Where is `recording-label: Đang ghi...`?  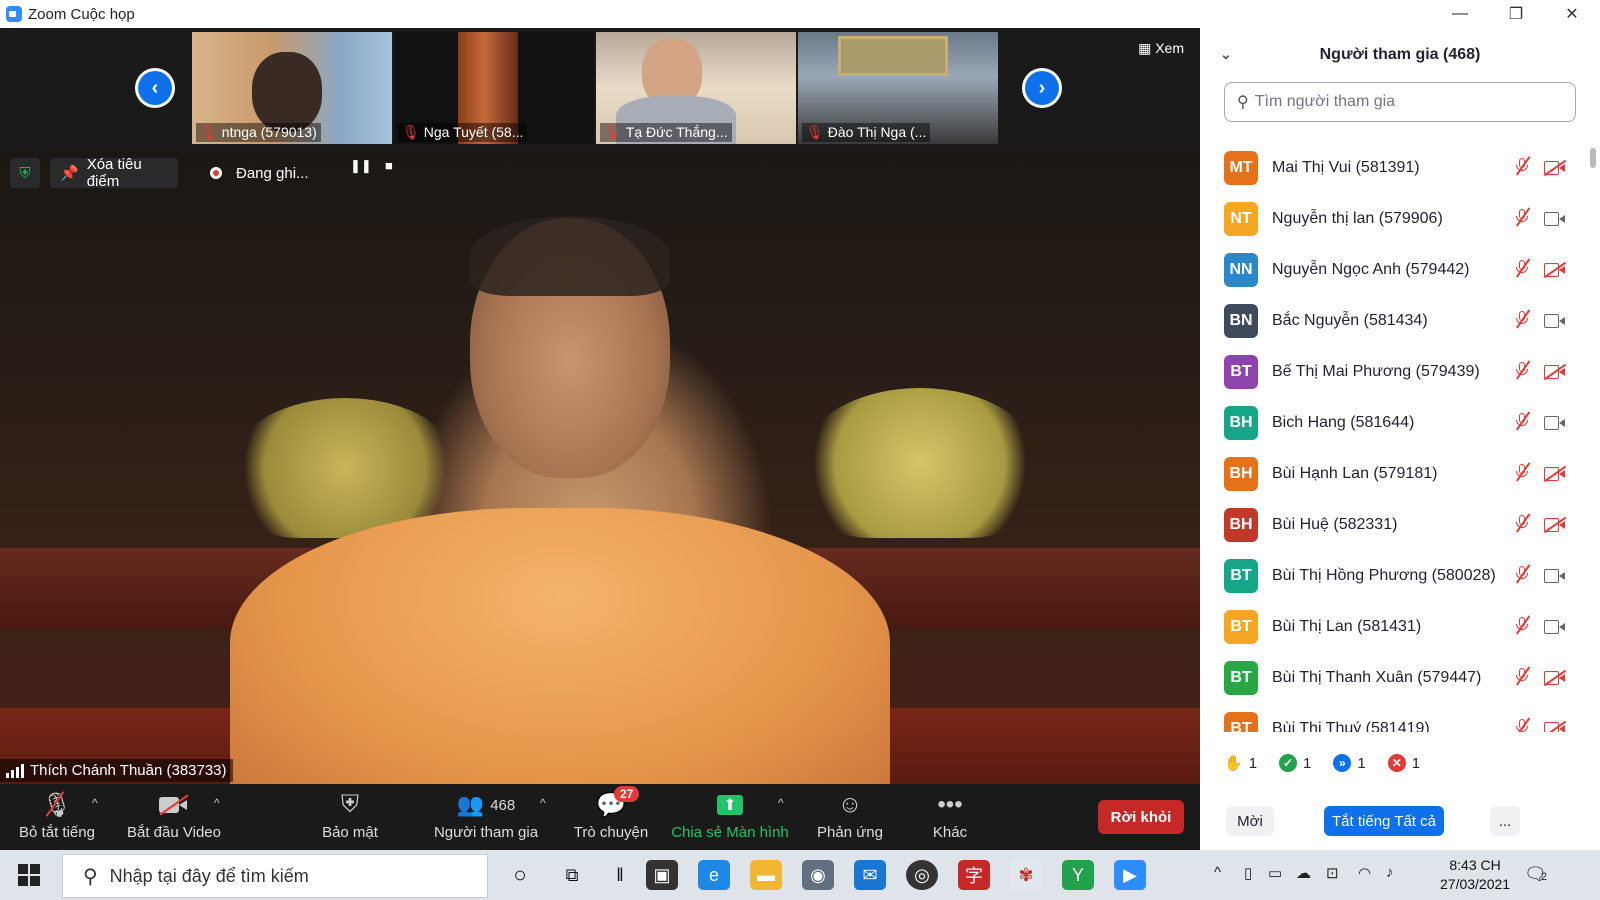 recording-label: Đang ghi... is located at coordinates (272, 173).